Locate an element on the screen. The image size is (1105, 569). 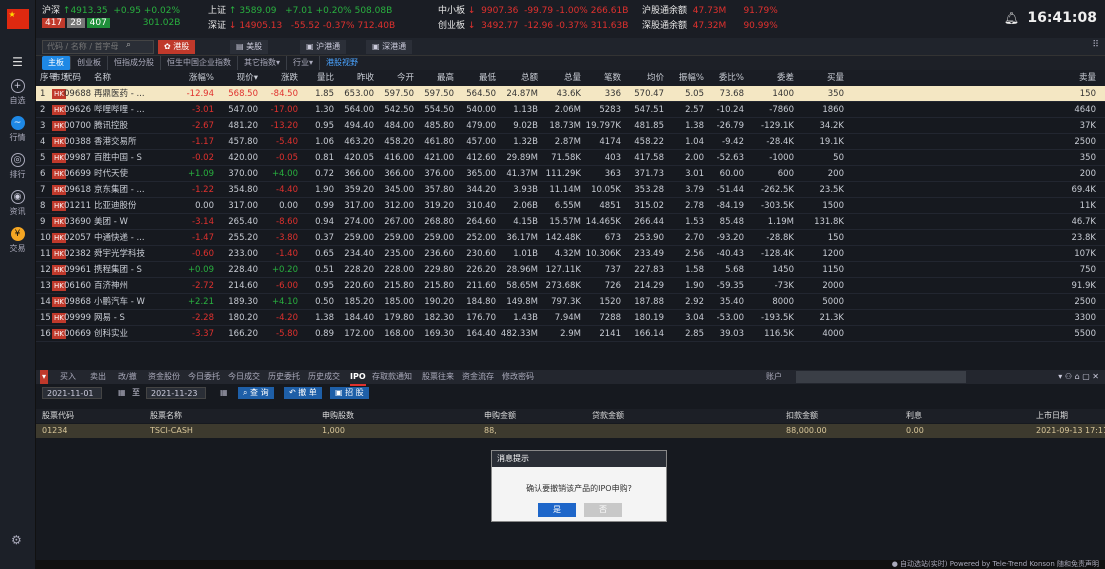
table-cell: -3.14 is located at coordinates (203, 222).